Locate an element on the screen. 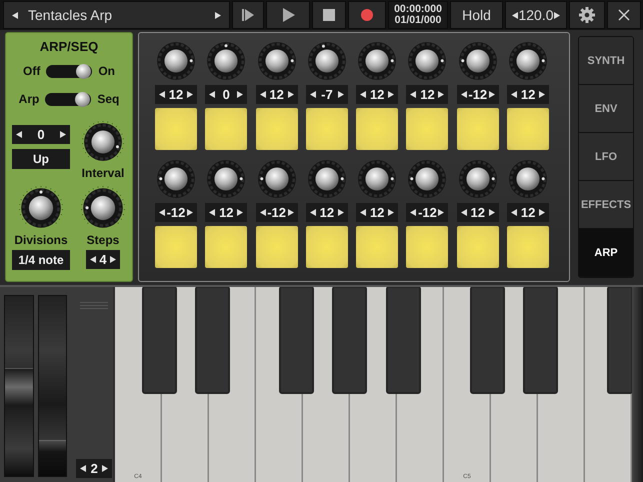  rewind-button is located at coordinates (248, 15).